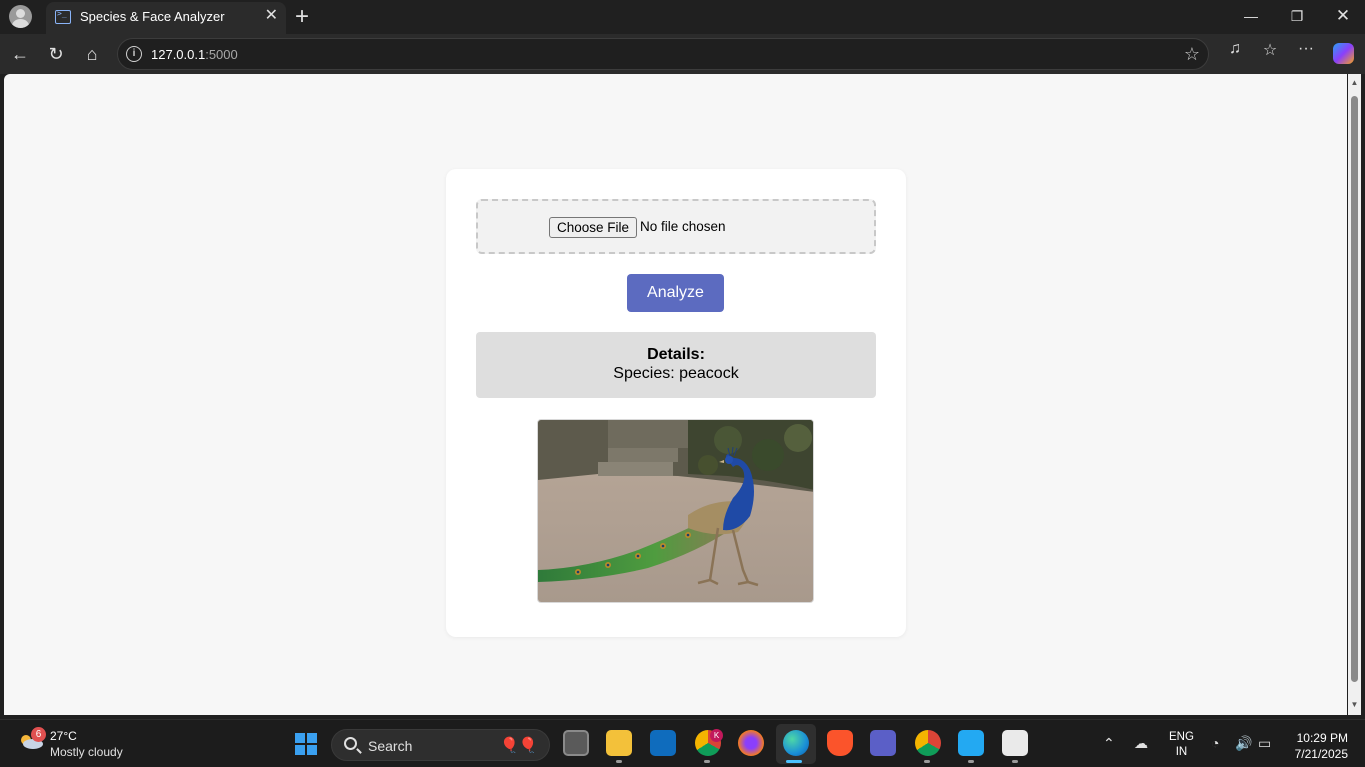  Describe the element at coordinates (1270, 50) in the screenshot. I see `favorites-icon: ☆` at that location.